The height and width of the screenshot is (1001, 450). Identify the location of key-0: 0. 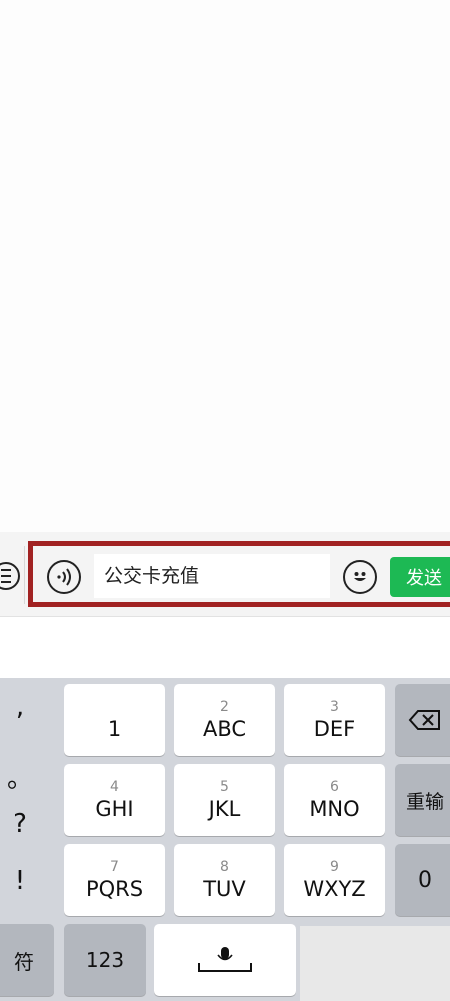
(422, 880).